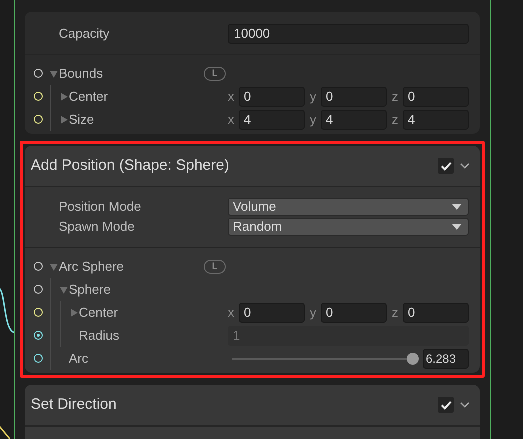 This screenshot has height=439, width=523. I want to click on block-header: Add Position (Shape: Sphere), so click(252, 166).